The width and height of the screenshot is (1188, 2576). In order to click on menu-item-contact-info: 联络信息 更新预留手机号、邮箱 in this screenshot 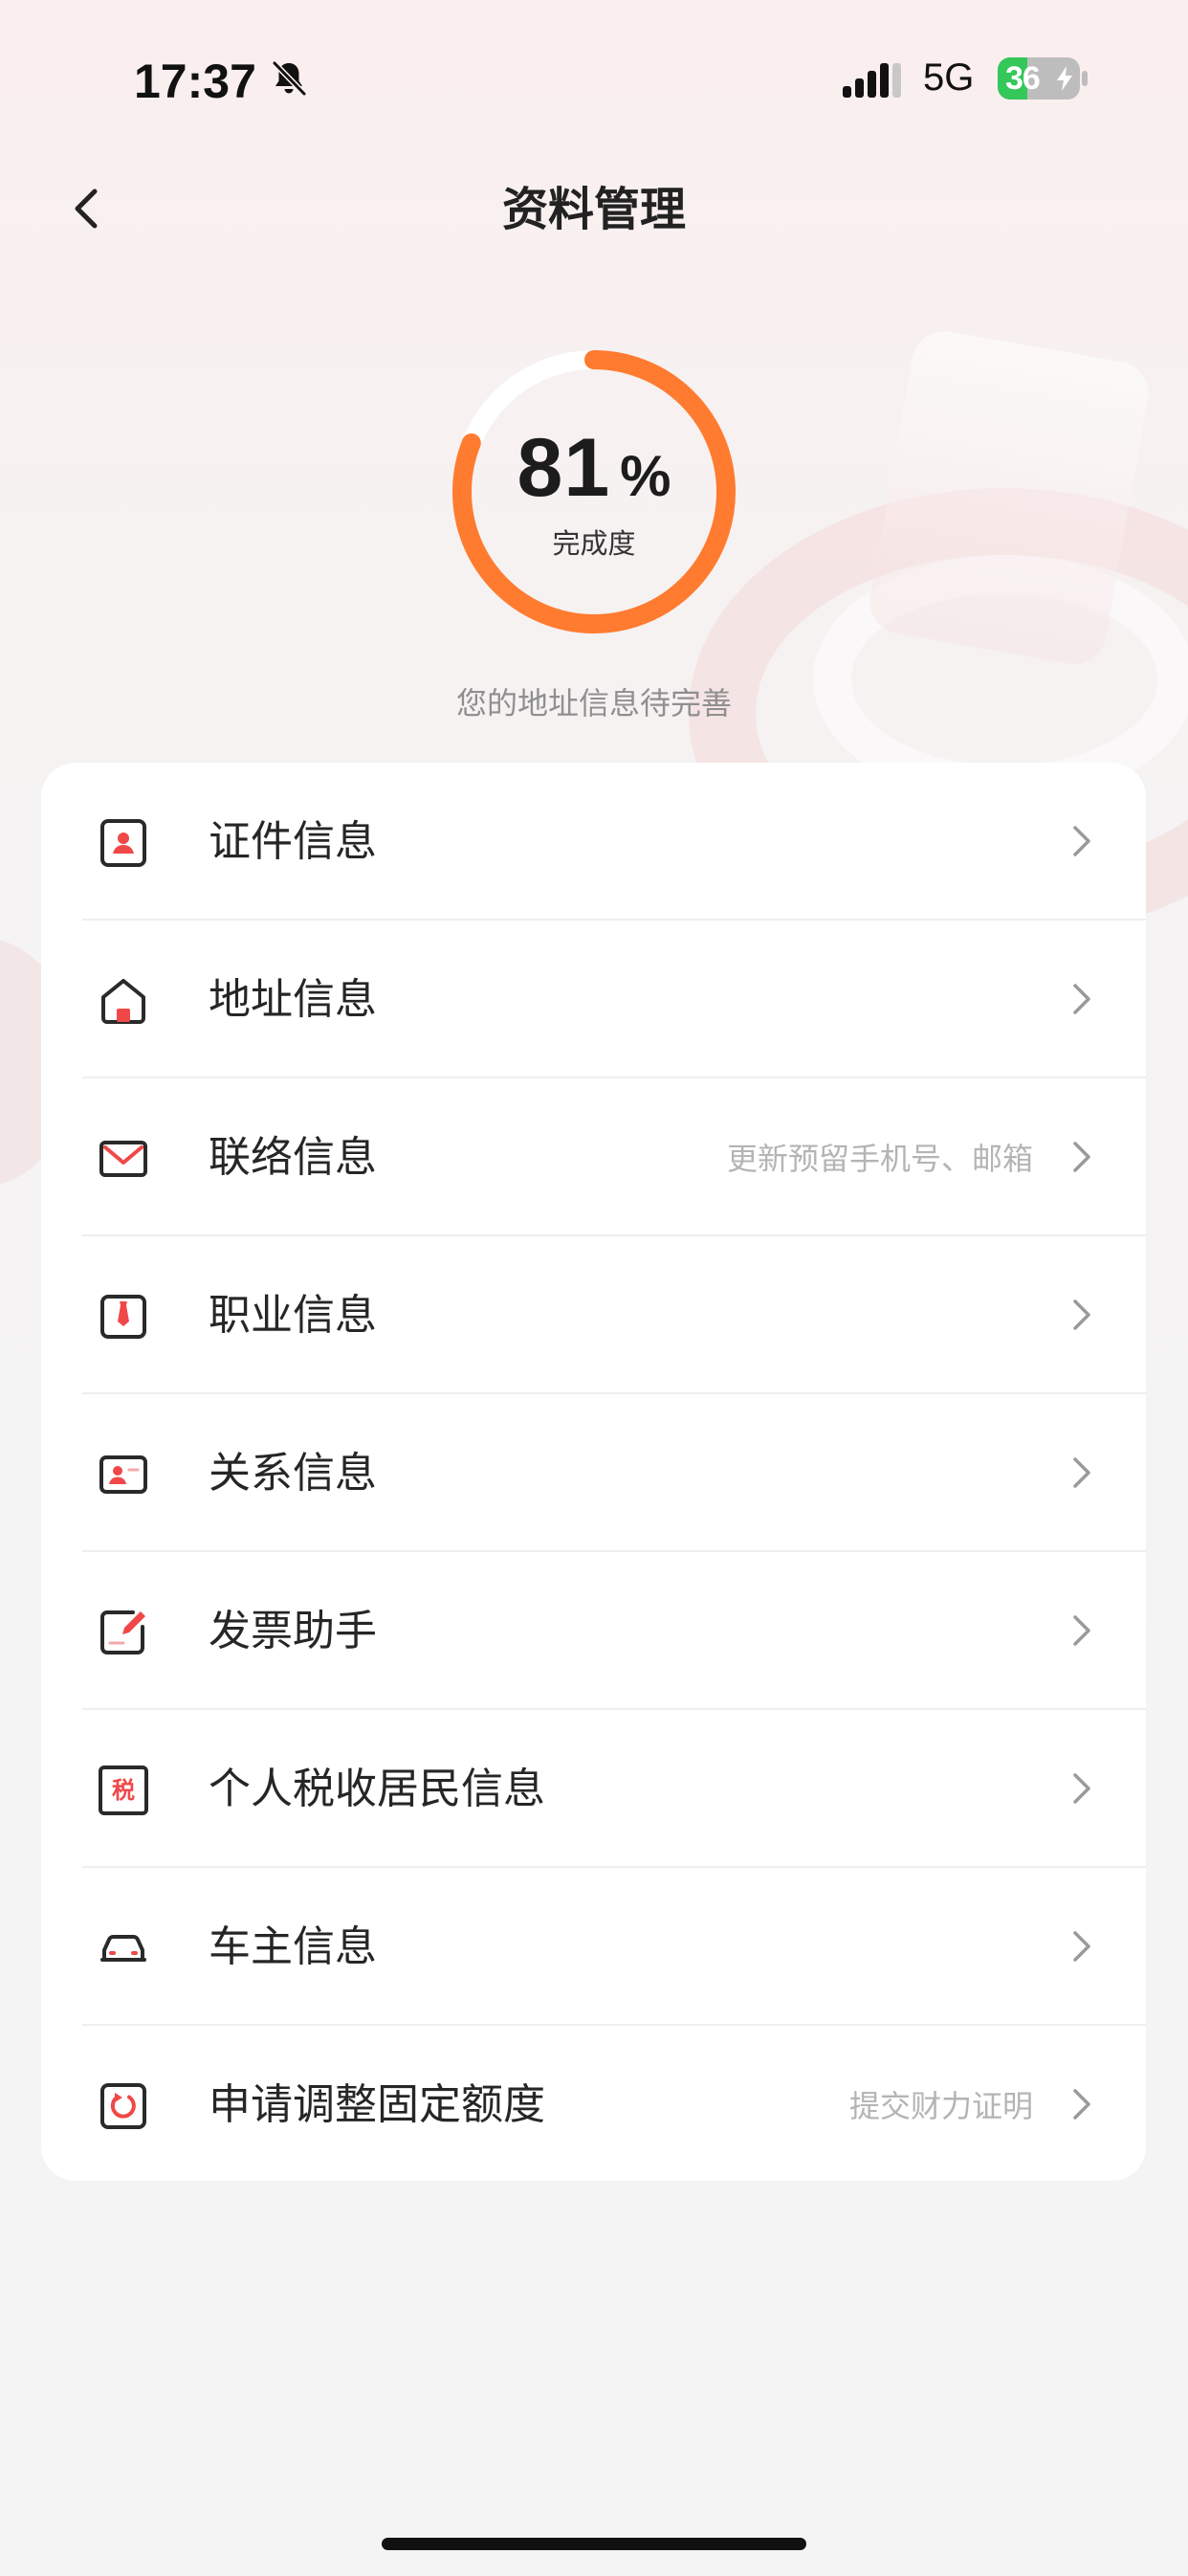, I will do `click(593, 1157)`.